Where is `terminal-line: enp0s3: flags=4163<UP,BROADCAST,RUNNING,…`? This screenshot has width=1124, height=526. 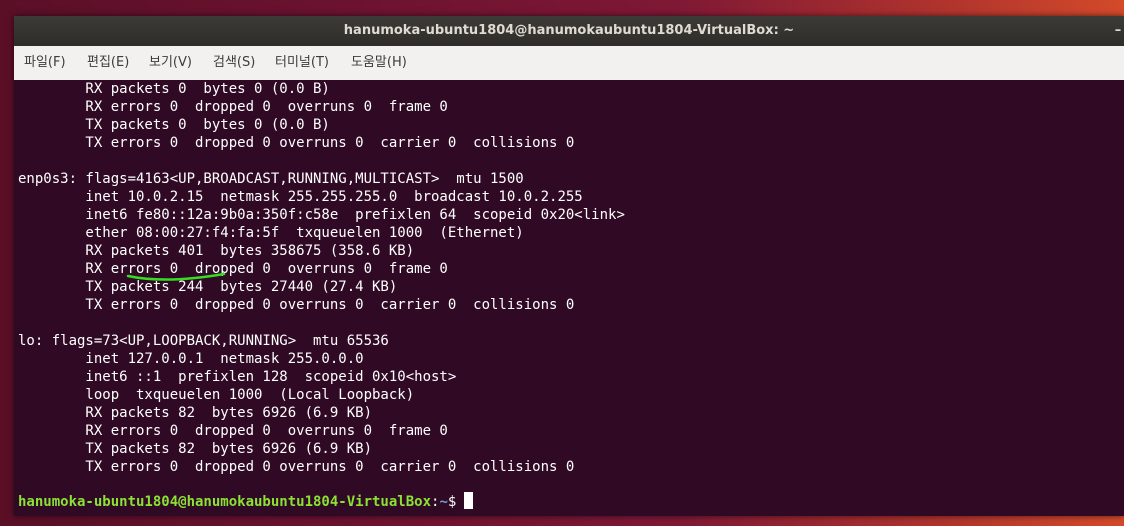 terminal-line: enp0s3: flags=4163<UP,BROADCAST,RUNNING,… is located at coordinates (271, 179).